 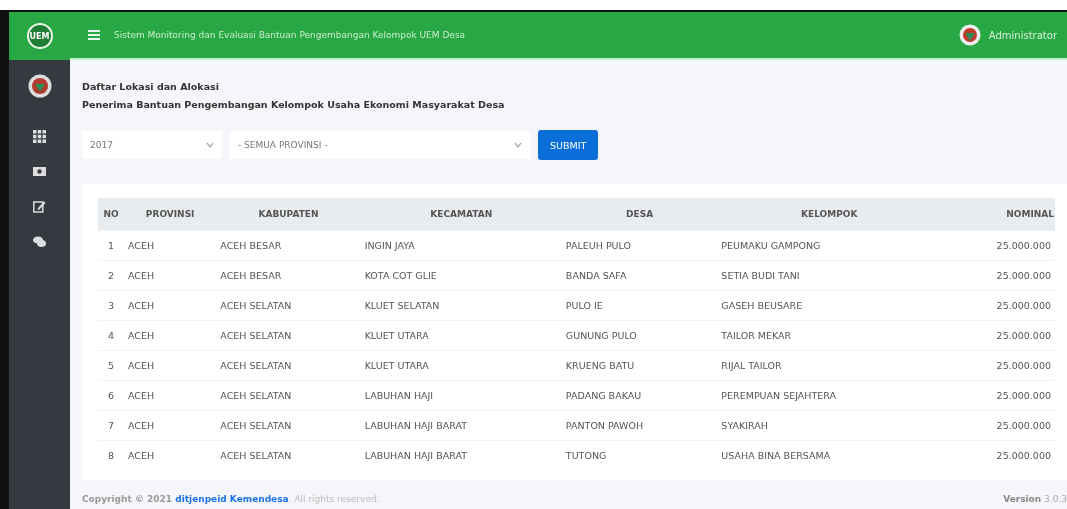 I want to click on column-header: KABUPATEN, so click(x=288, y=214).